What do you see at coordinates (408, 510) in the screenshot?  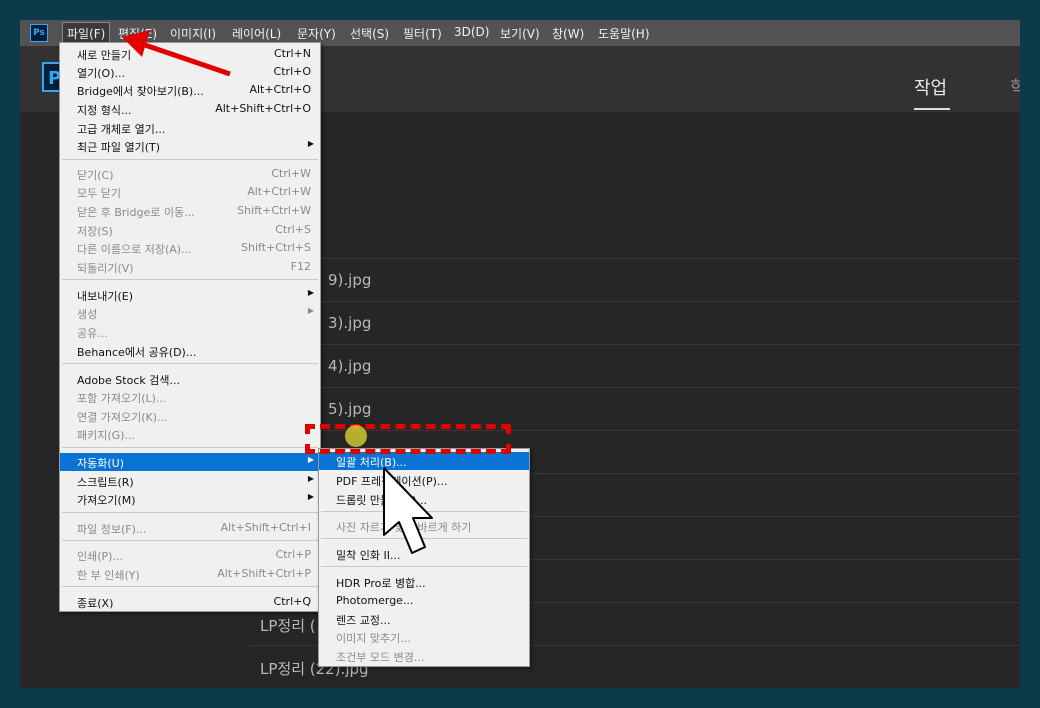 I see `cursor-arrow-icon` at bounding box center [408, 510].